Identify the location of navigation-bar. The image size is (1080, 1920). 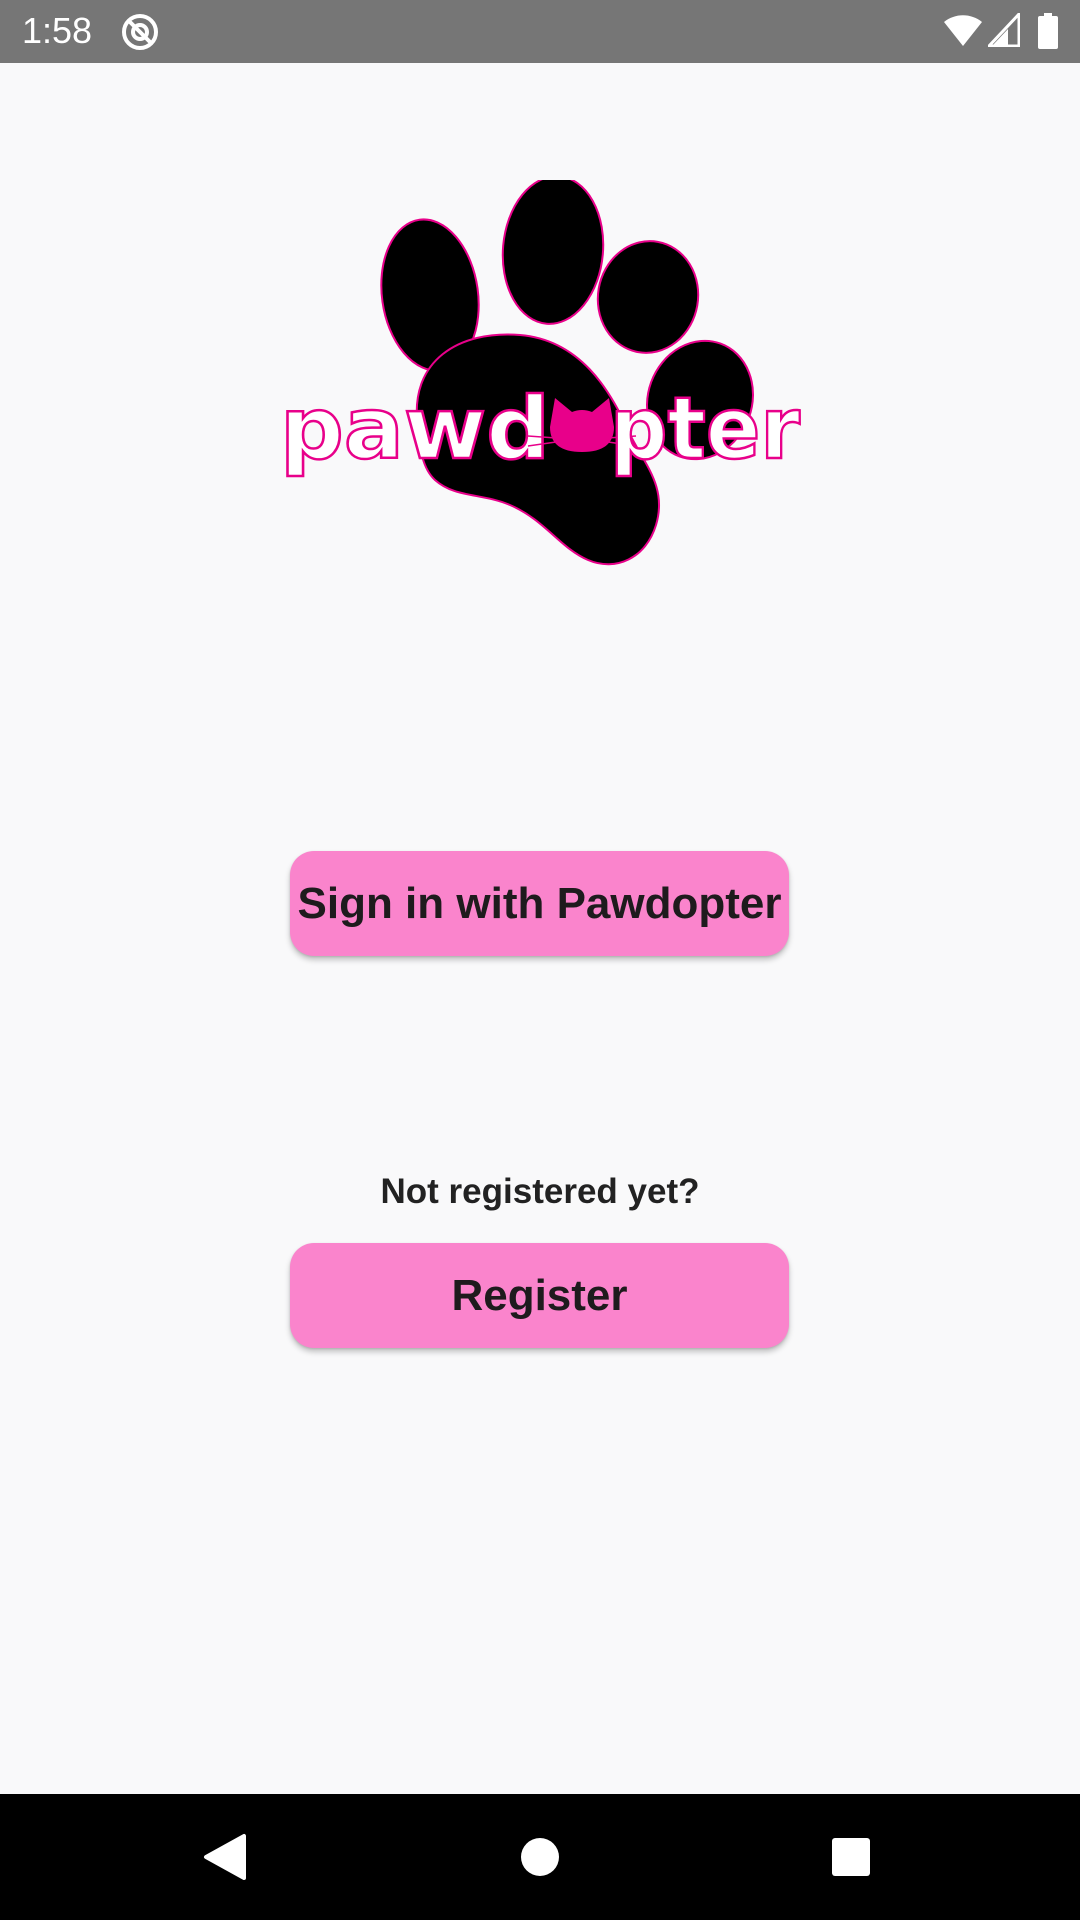
(540, 1857).